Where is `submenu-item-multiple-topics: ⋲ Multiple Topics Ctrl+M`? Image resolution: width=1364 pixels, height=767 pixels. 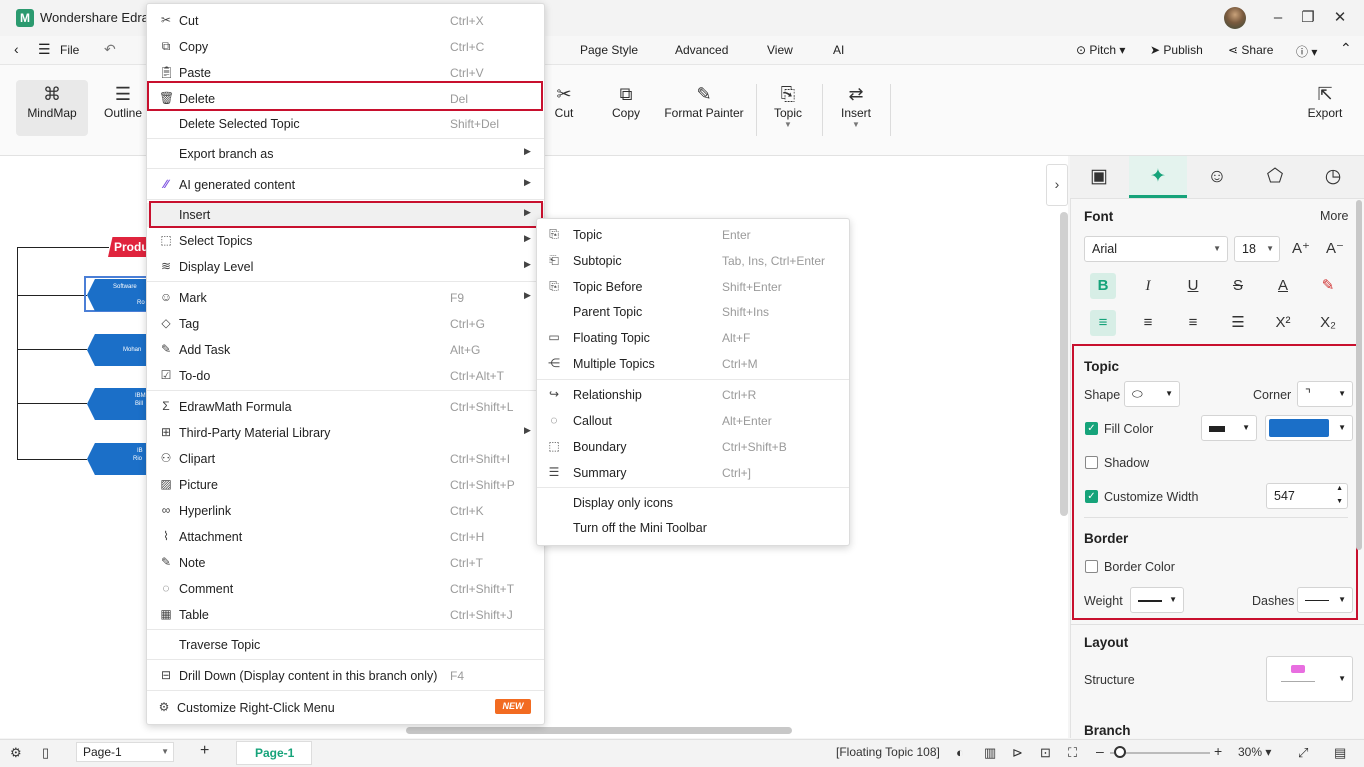
submenu-item-multiple-topics: ⋲ Multiple Topics Ctrl+M is located at coordinates (693, 364).